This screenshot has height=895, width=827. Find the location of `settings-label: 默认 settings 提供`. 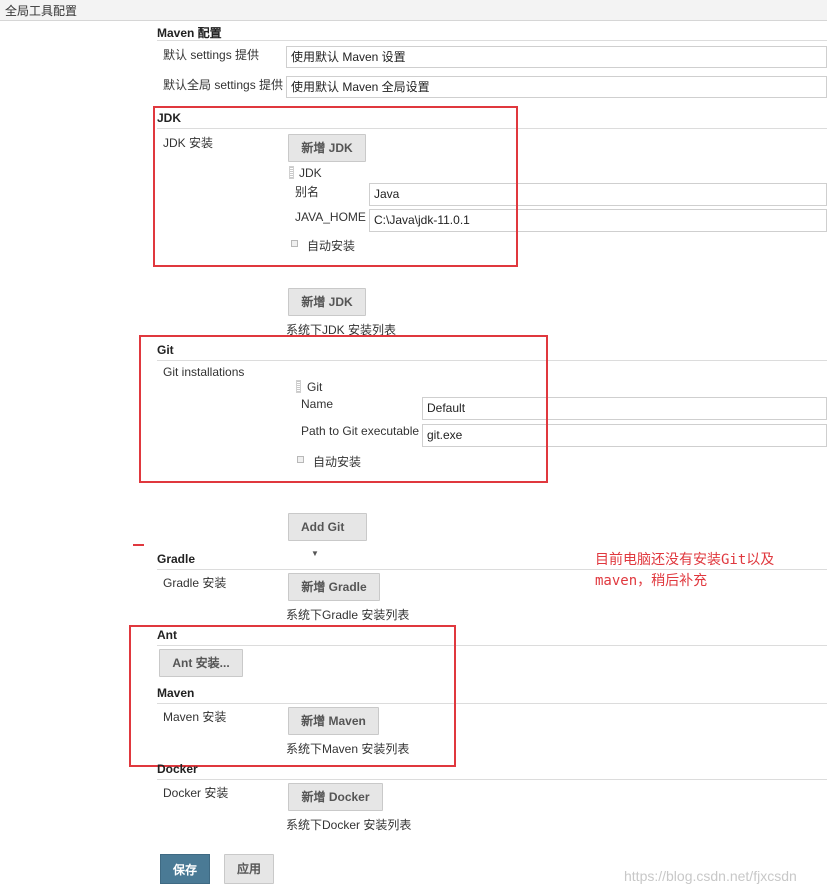

settings-label: 默认 settings 提供 is located at coordinates (211, 55).